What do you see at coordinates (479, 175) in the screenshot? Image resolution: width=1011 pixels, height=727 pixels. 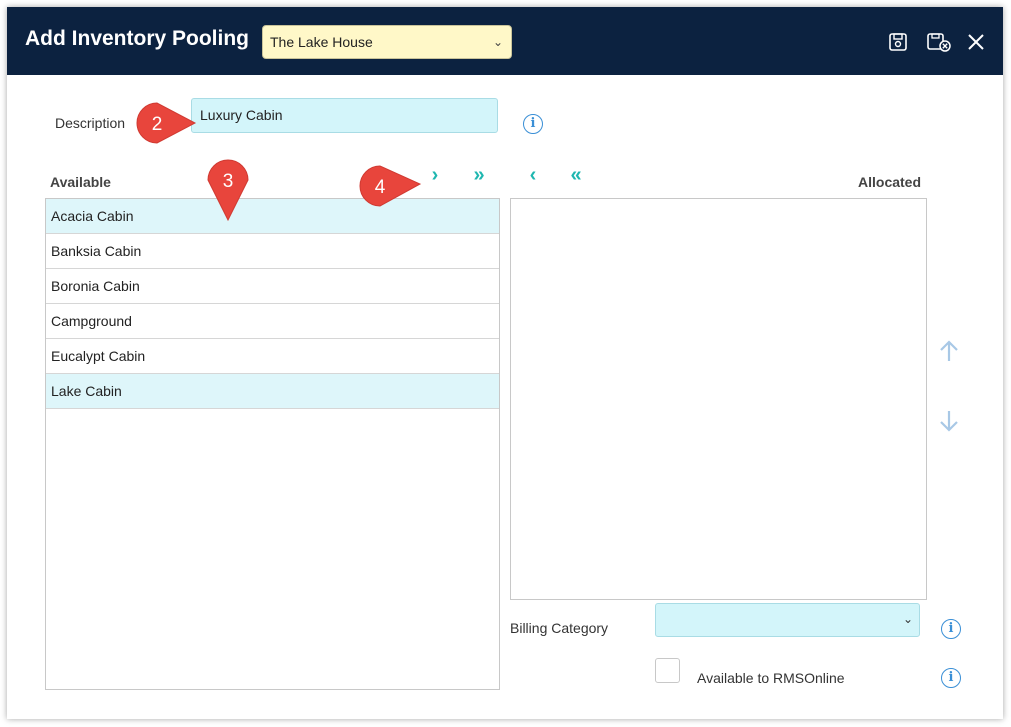 I see `move-all-right-button: »` at bounding box center [479, 175].